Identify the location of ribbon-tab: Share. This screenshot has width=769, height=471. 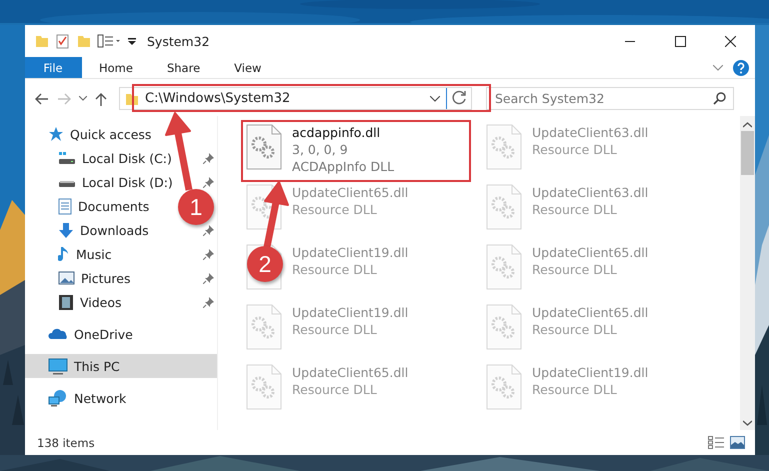
(184, 67).